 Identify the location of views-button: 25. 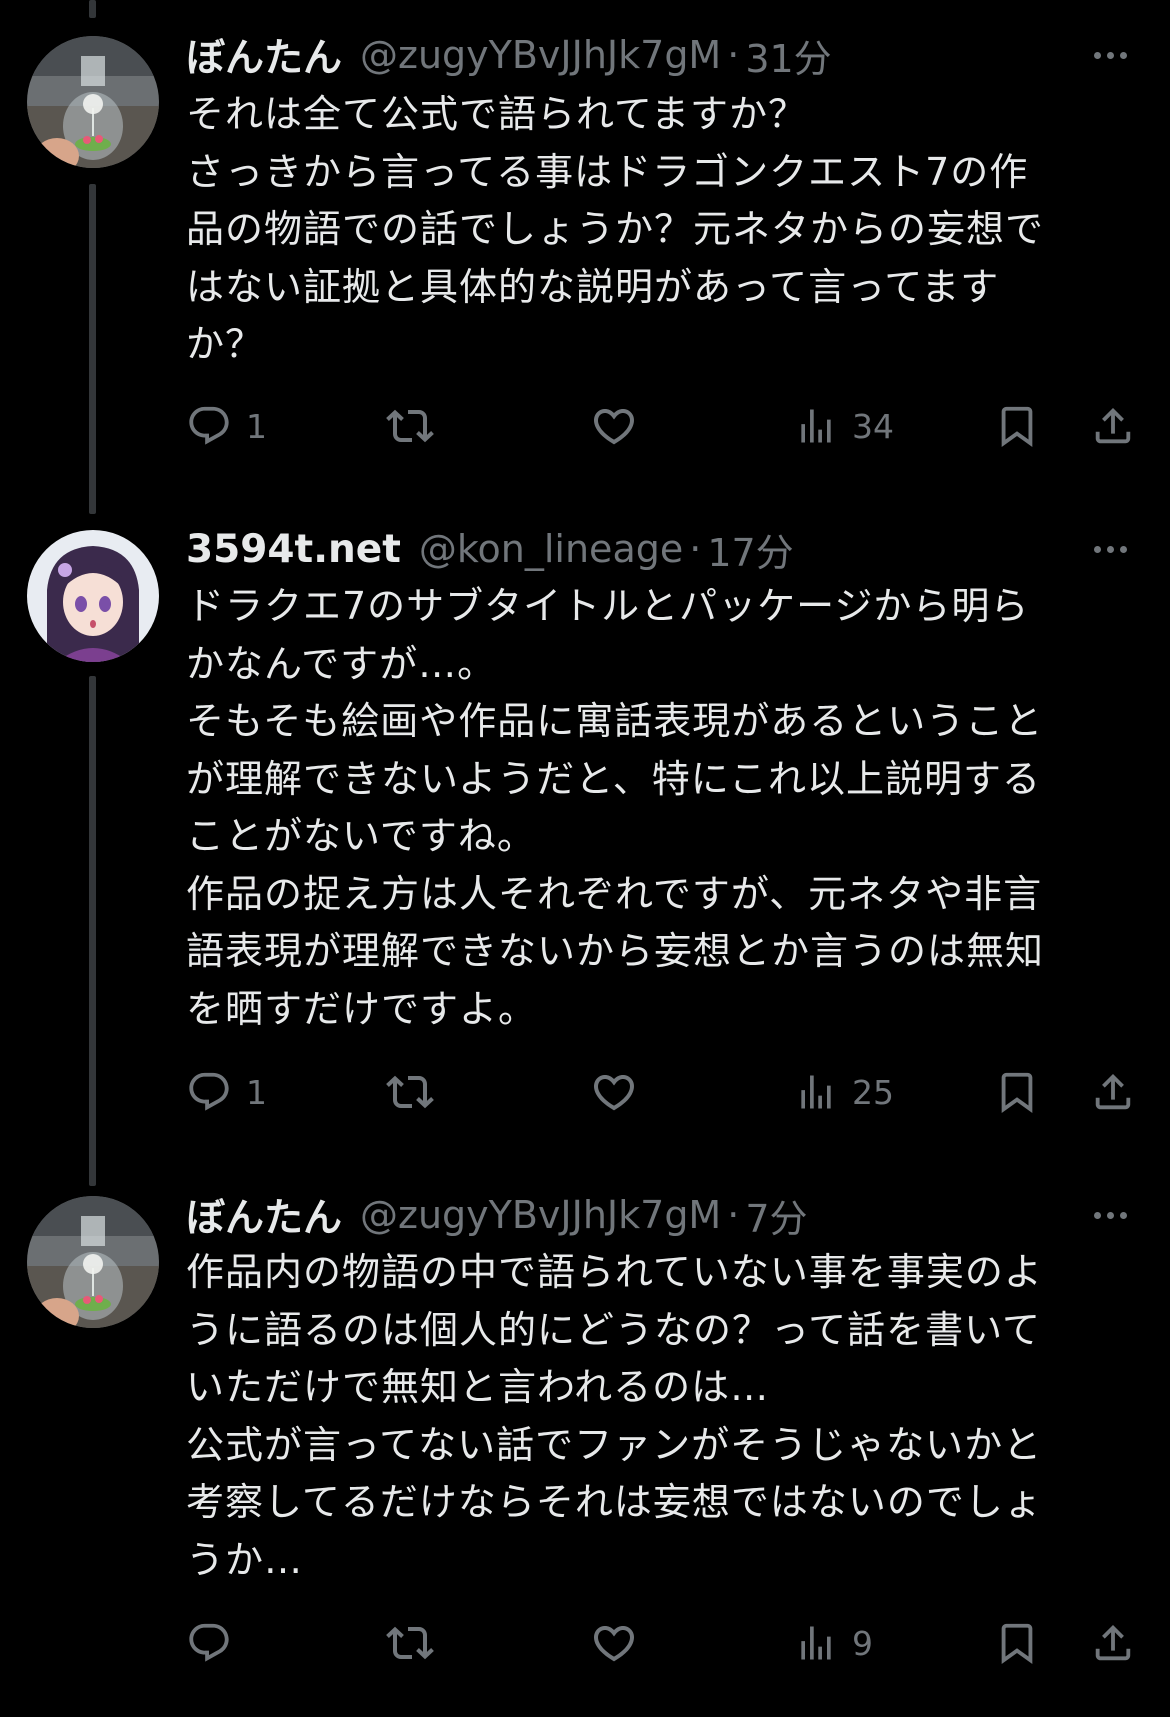
(844, 1092).